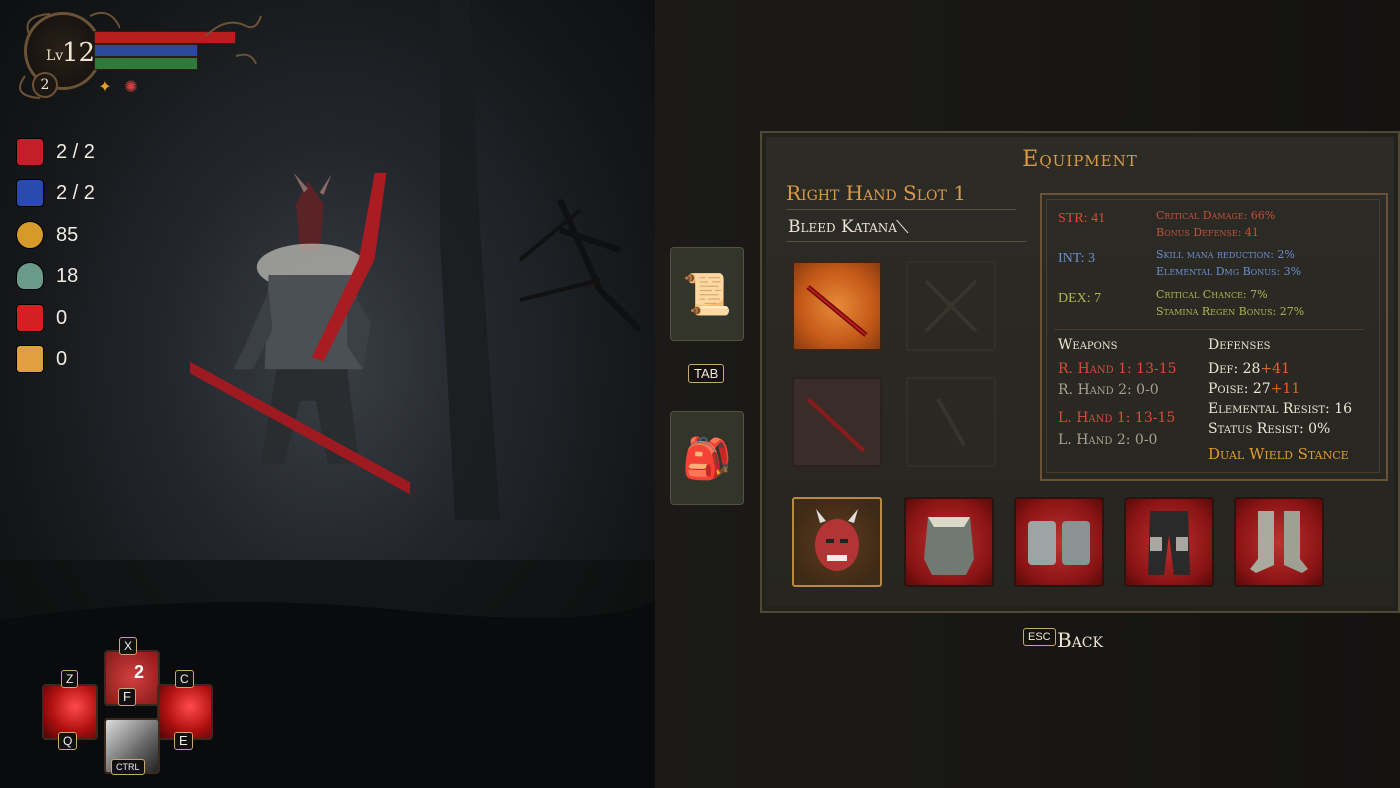 This screenshot has height=788, width=1400. Describe the element at coordinates (70, 679) in the screenshot. I see `key-z: Z` at that location.